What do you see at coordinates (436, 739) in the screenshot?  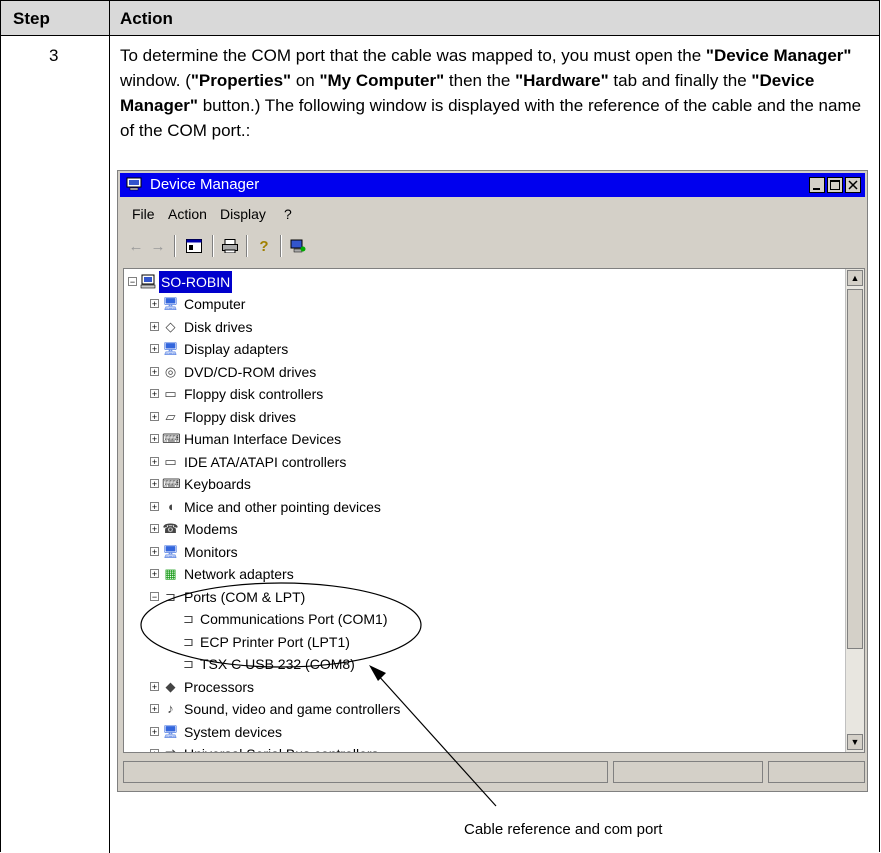 I see `annotation-arrow-line` at bounding box center [436, 739].